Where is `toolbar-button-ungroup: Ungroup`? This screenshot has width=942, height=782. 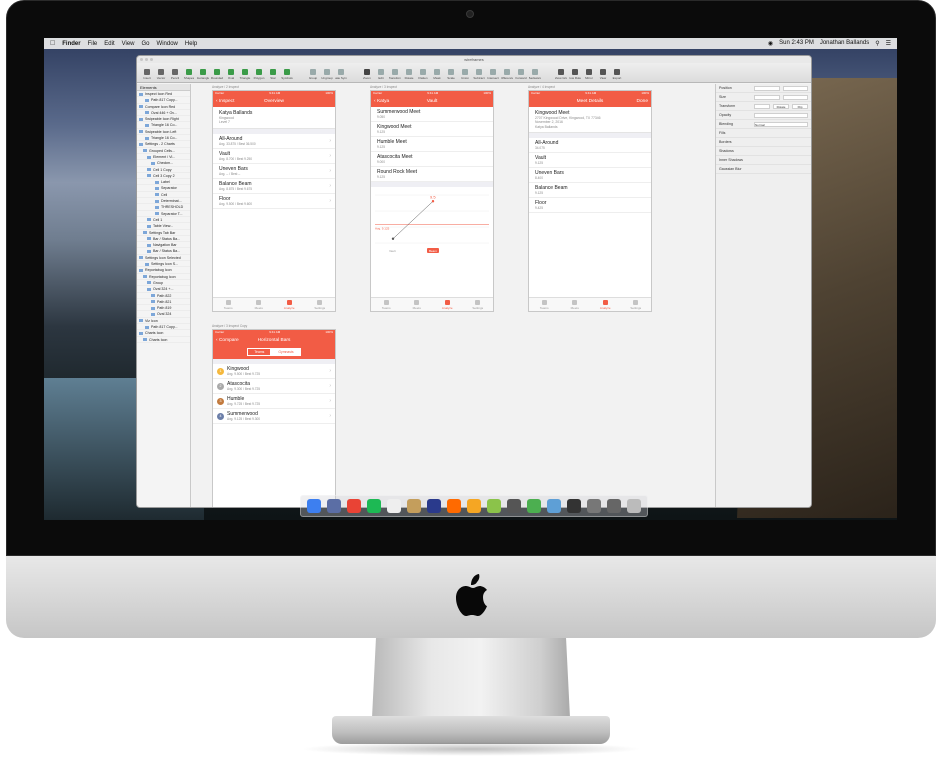
toolbar-button-ungroup: Ungroup is located at coordinates (327, 74).